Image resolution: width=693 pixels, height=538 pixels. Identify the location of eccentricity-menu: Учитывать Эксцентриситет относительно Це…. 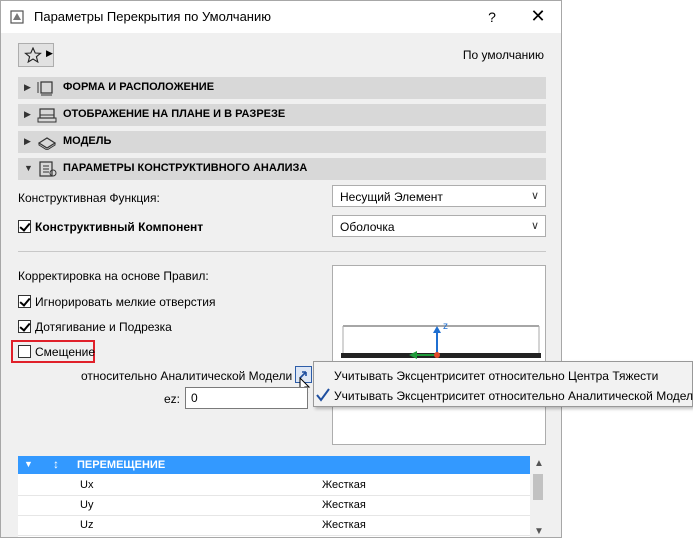
(503, 384).